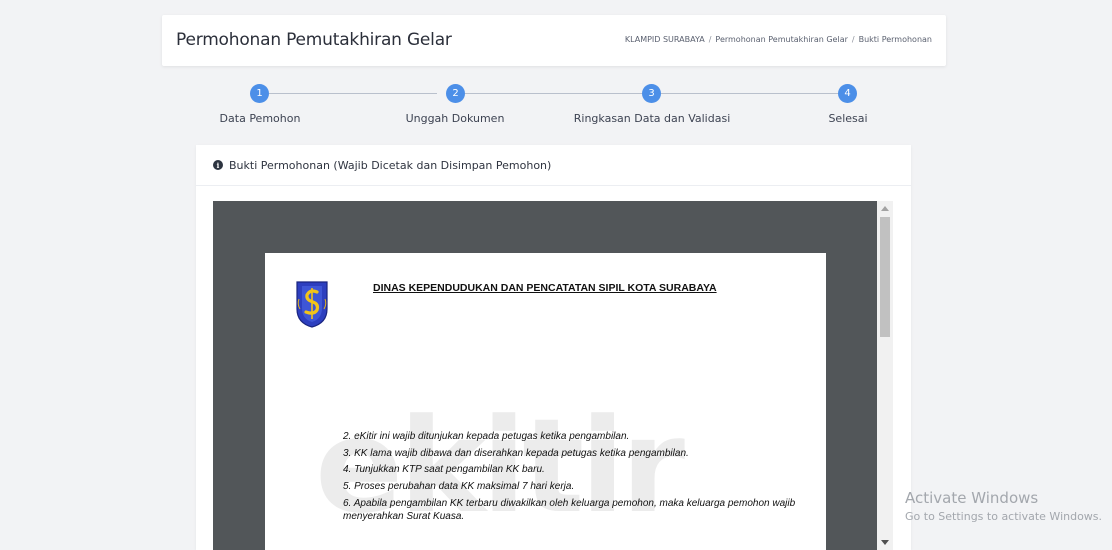 The image size is (1112, 550). Describe the element at coordinates (665, 39) in the screenshot. I see `breadcrumb-item-home: KLAMPID SURABAYA` at that location.